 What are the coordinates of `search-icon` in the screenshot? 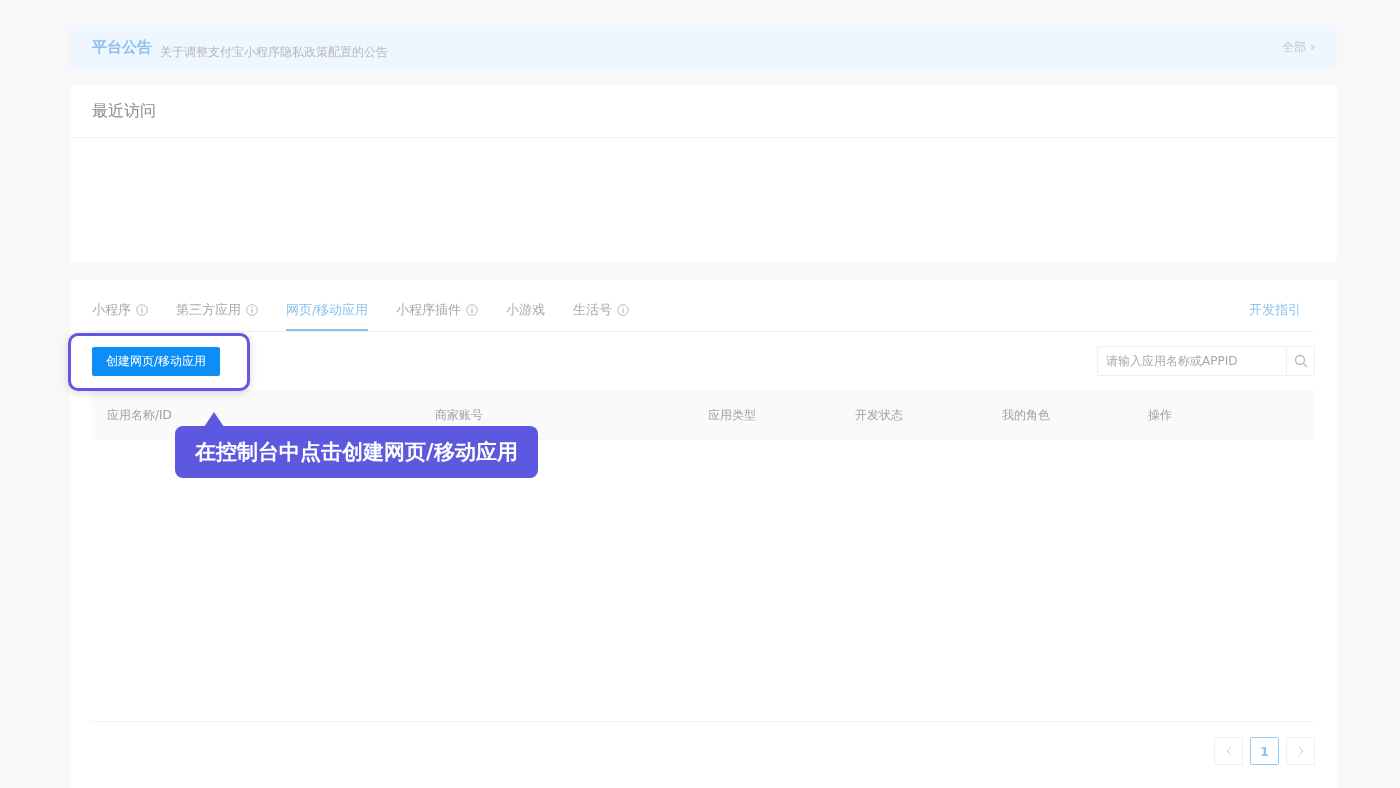 It's located at (1300, 361).